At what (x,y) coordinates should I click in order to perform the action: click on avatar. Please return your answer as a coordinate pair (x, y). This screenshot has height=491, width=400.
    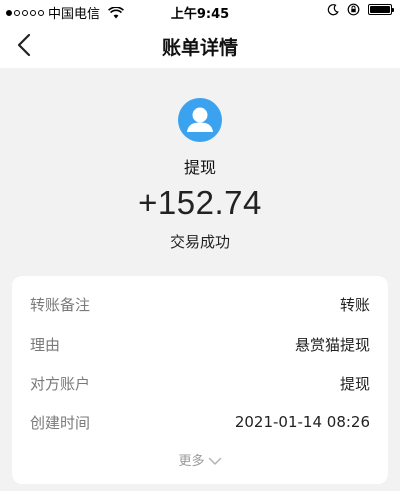
    Looking at the image, I should click on (200, 120).